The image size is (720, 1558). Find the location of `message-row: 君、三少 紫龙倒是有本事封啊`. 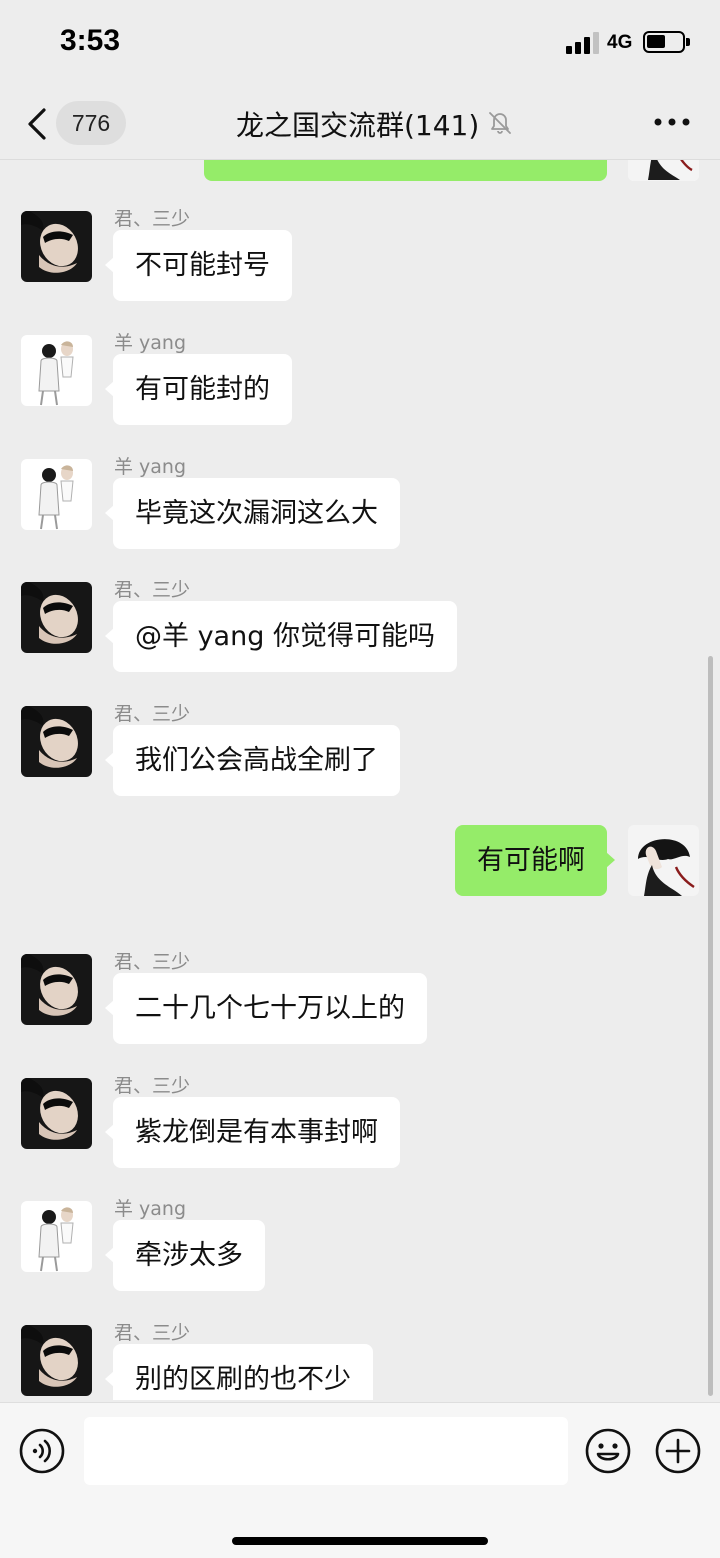

message-row: 君、三少 紫龙倒是有本事封啊 is located at coordinates (360, 1121).